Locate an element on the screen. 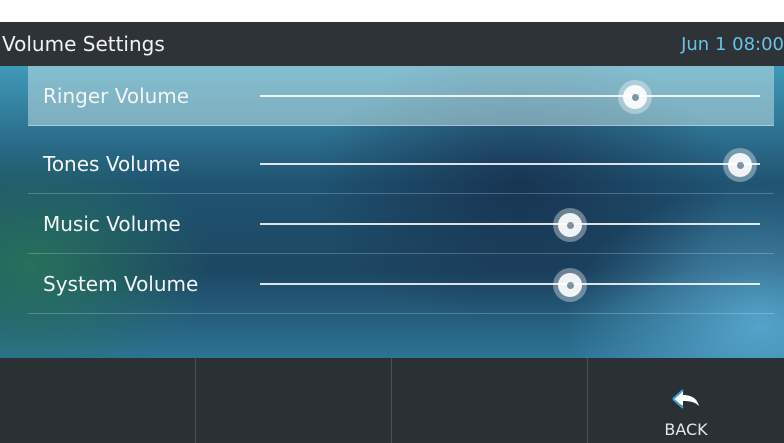  back-arrow-icon is located at coordinates (685, 399).